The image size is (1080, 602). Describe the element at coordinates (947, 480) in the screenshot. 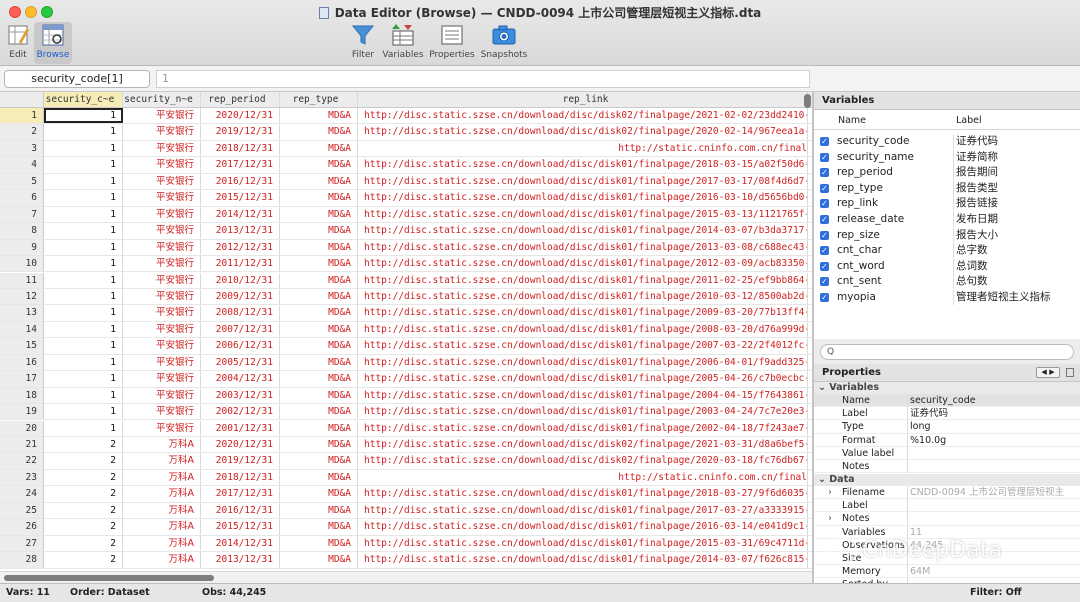

I see `properties-section-data: ⌄ Data` at that location.